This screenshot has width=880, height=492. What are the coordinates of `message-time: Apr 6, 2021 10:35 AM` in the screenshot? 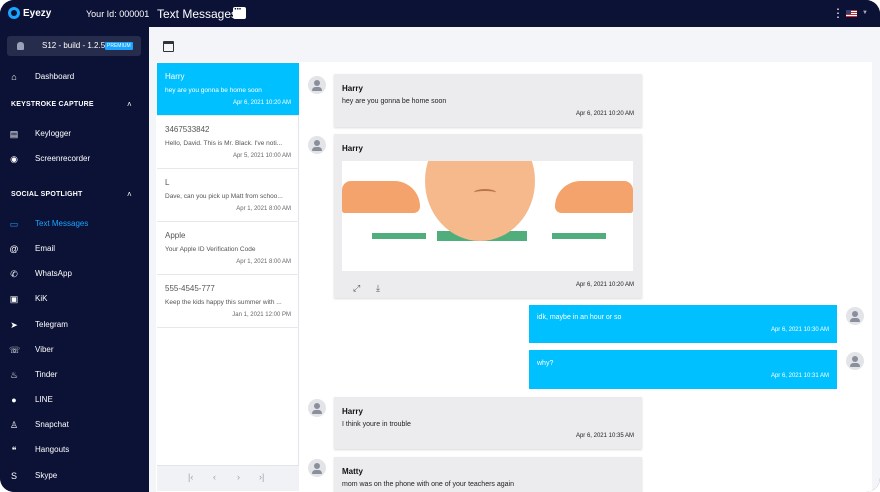 It's located at (604, 436).